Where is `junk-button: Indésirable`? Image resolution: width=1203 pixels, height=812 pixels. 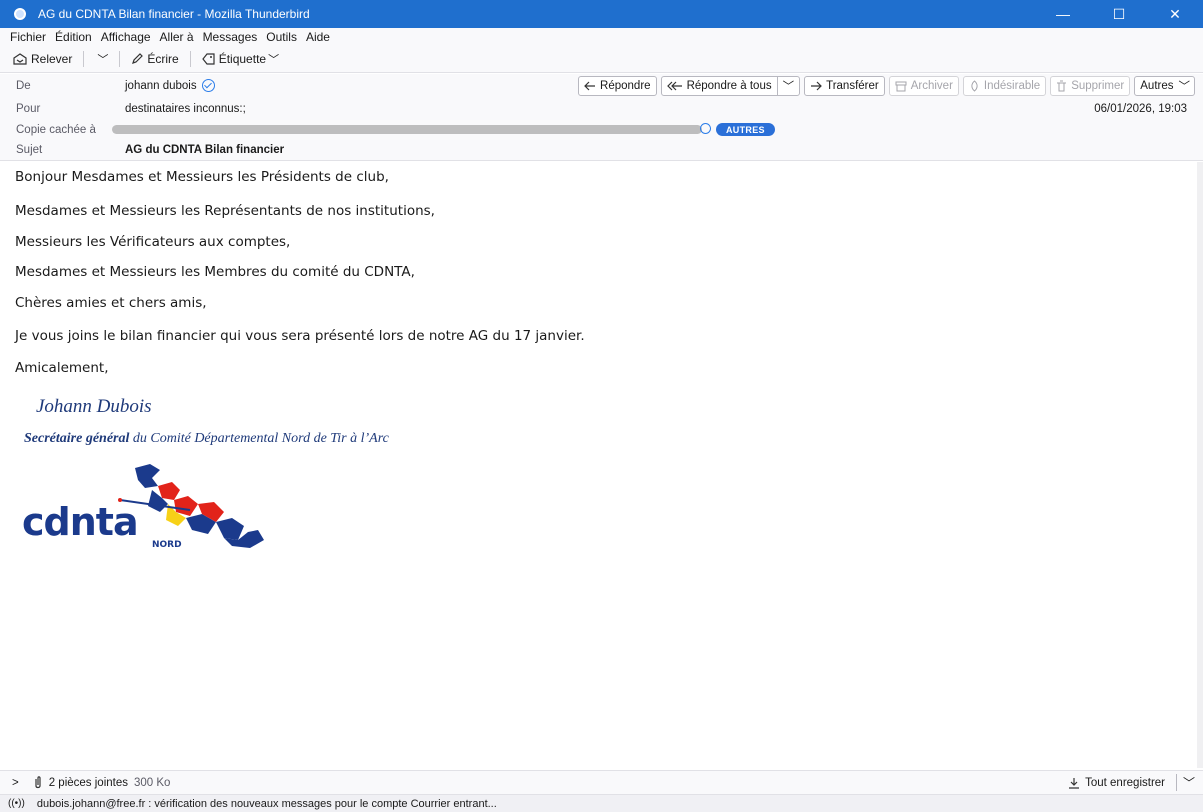 junk-button: Indésirable is located at coordinates (1004, 86).